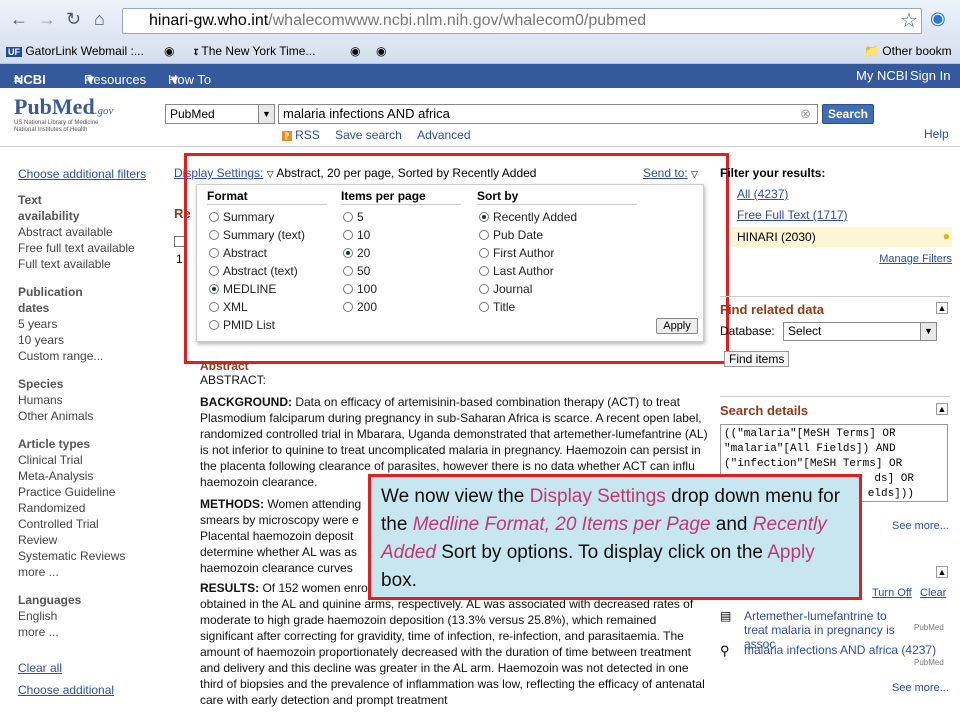 The image size is (960, 720). Describe the element at coordinates (938, 18) in the screenshot. I see `extension-icon: ◉` at that location.